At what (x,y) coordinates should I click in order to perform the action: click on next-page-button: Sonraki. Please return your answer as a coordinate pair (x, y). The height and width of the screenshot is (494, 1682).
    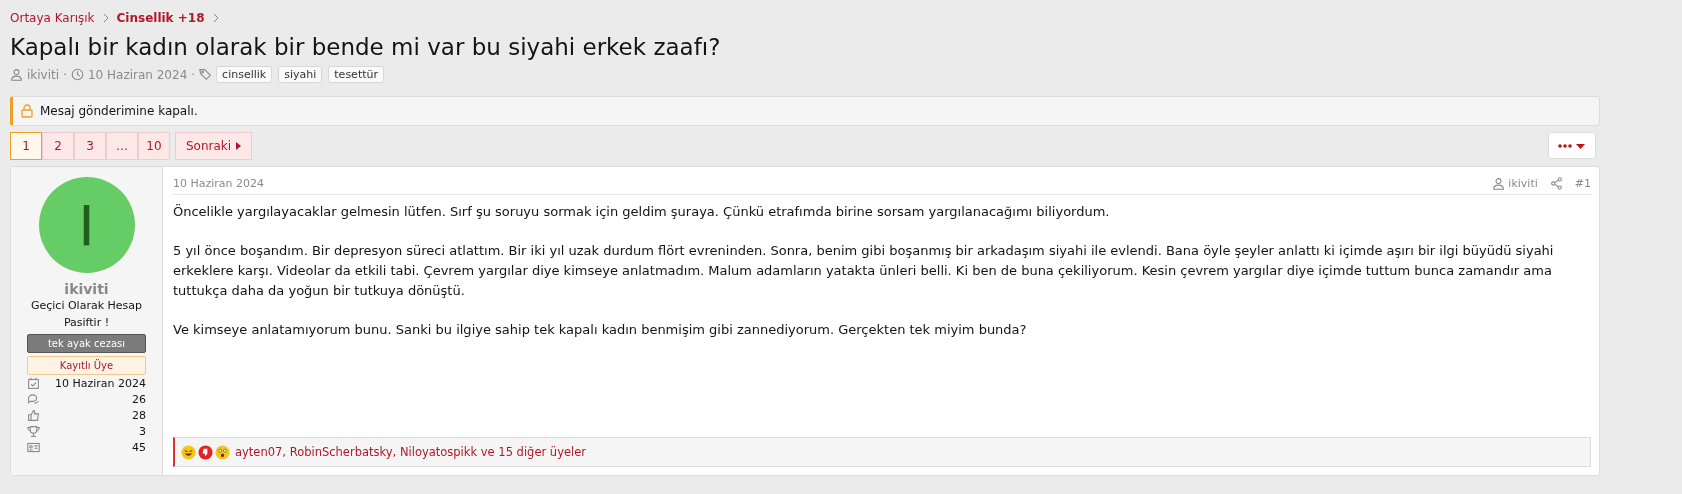
    Looking at the image, I should click on (214, 146).